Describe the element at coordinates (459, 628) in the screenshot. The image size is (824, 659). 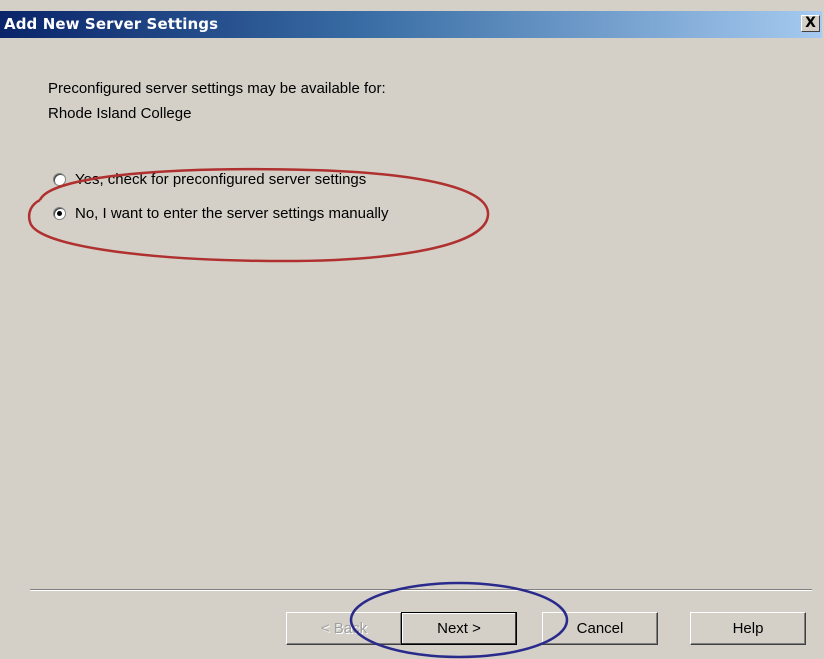
I see `next-button: Next >` at that location.